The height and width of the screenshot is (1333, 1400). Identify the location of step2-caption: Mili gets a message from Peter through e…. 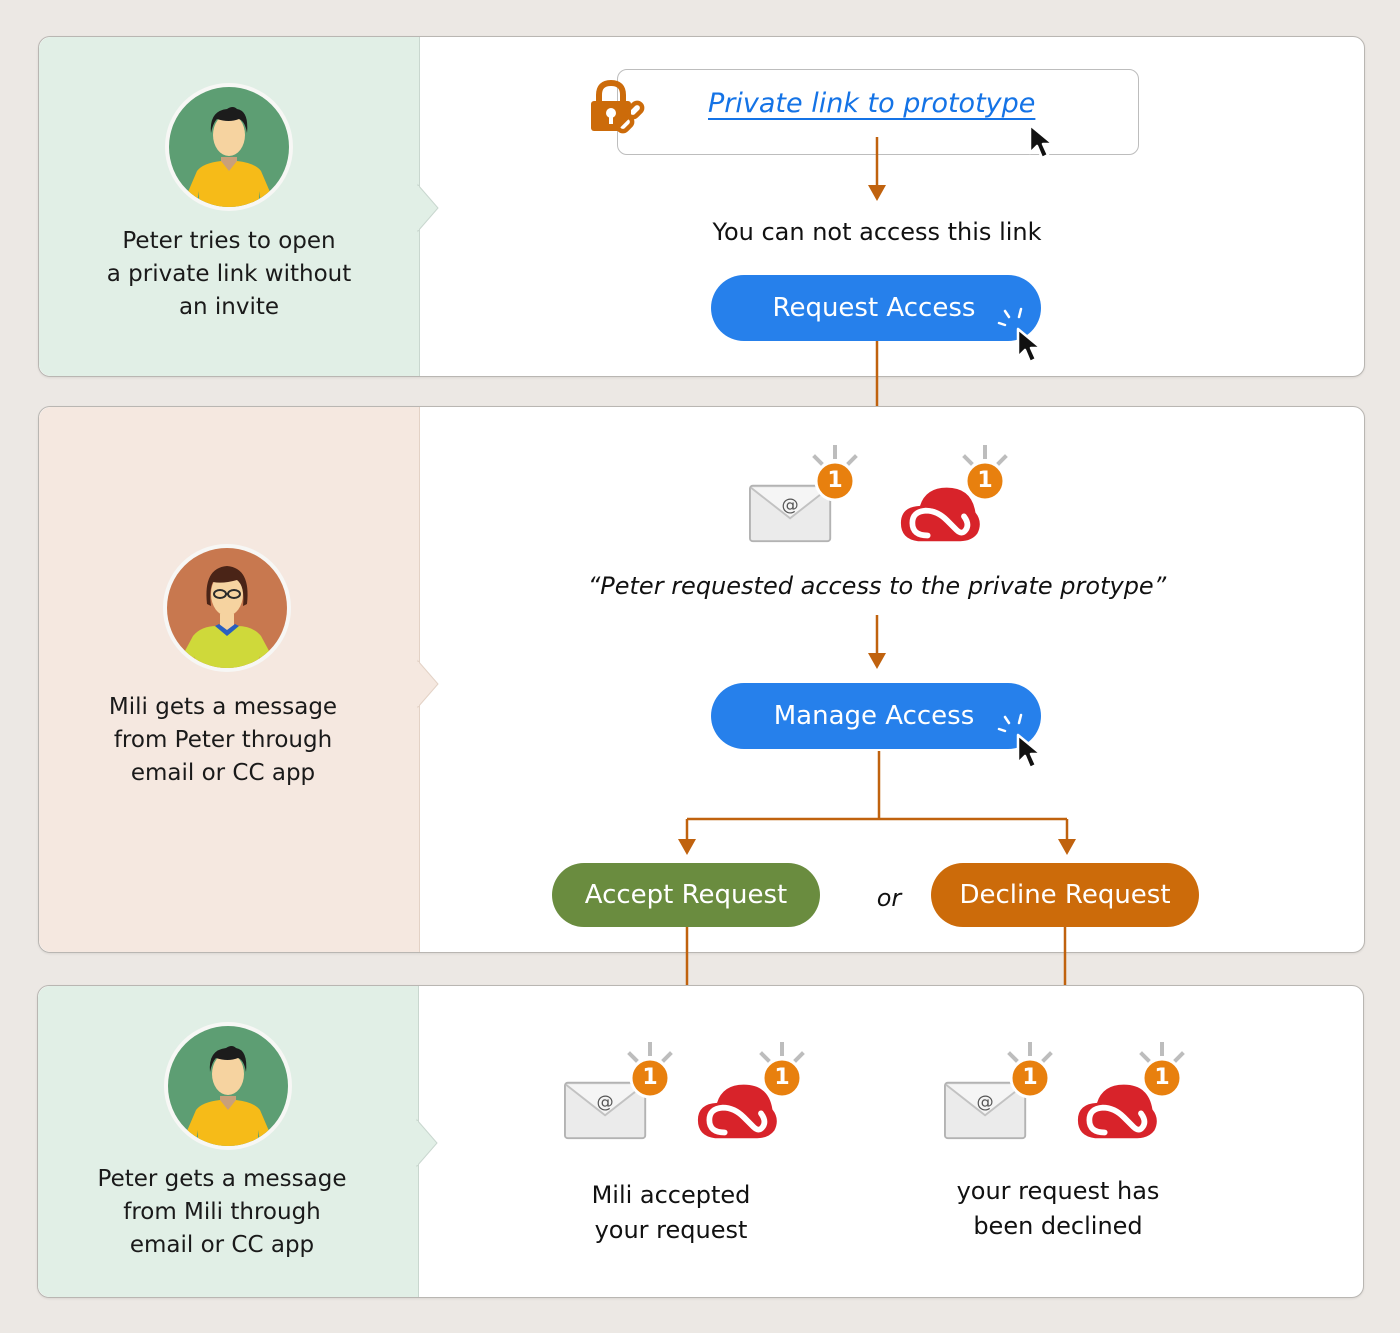
(223, 740).